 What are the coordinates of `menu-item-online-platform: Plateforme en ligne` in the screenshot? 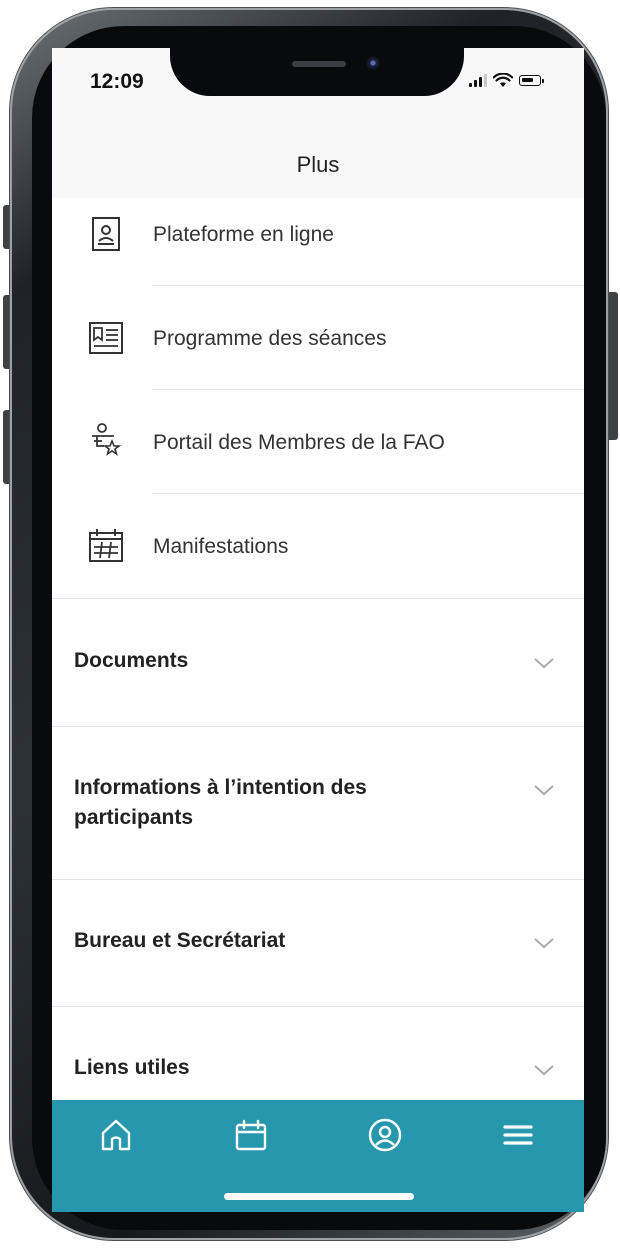 It's located at (318, 235).